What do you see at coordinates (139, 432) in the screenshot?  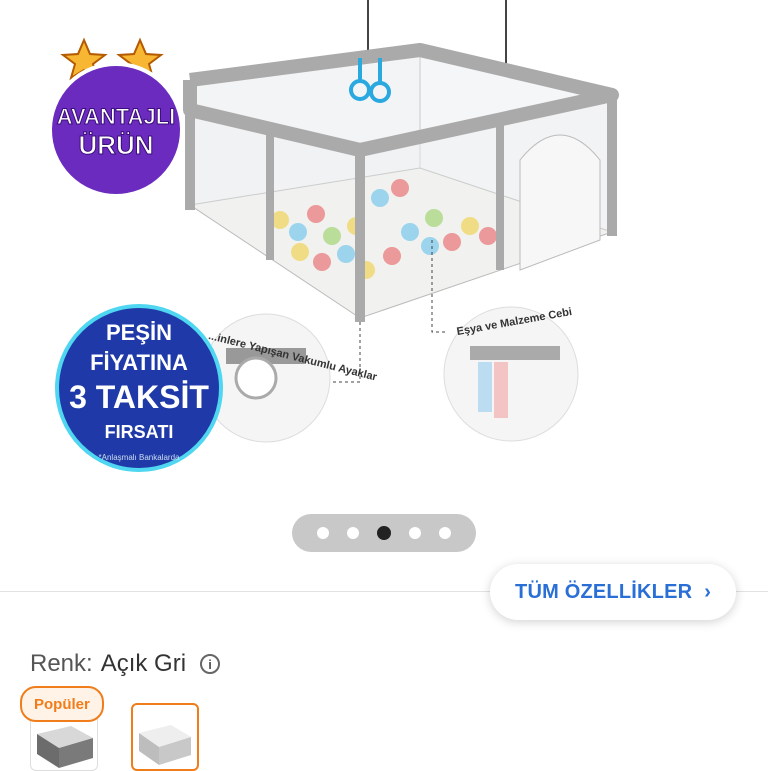 I see `installment-line4: FIRSATI` at bounding box center [139, 432].